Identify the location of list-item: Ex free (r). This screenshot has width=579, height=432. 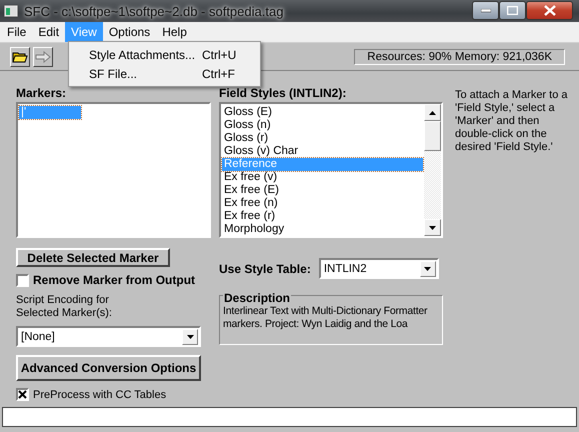
(322, 216).